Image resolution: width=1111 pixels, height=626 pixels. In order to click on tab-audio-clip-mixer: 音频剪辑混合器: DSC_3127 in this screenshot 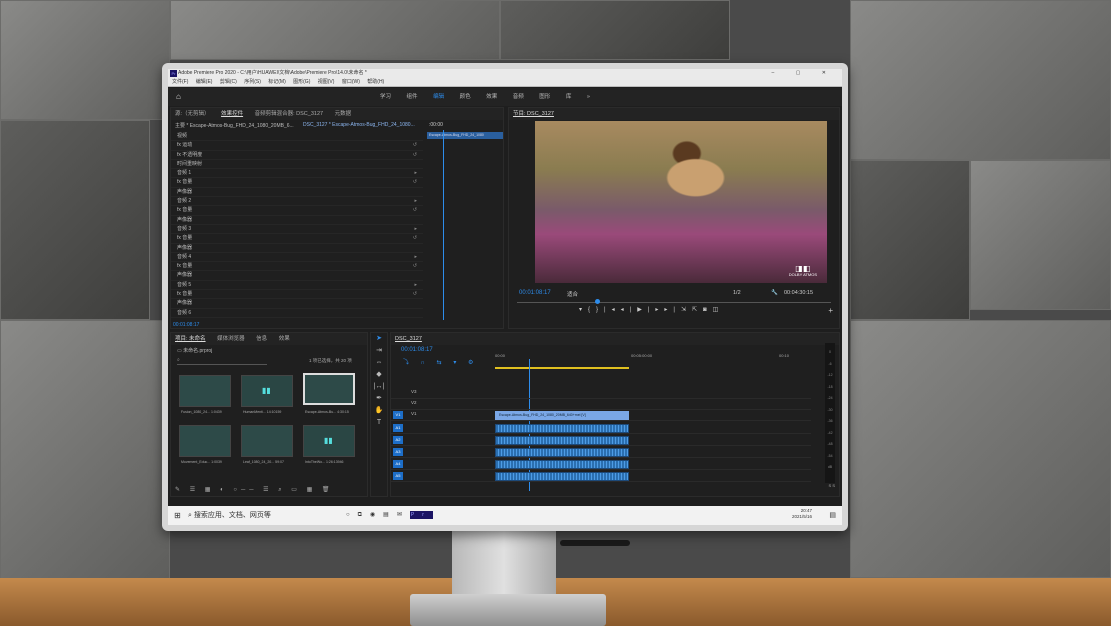, I will do `click(289, 114)`.